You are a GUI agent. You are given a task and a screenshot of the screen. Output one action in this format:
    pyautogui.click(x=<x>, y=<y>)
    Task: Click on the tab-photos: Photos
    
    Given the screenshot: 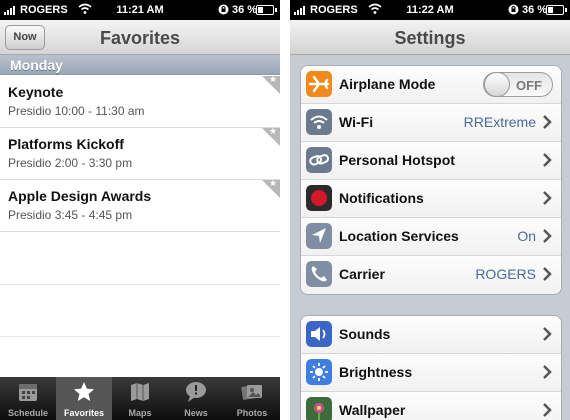 What is the action you would take?
    pyautogui.click(x=252, y=398)
    